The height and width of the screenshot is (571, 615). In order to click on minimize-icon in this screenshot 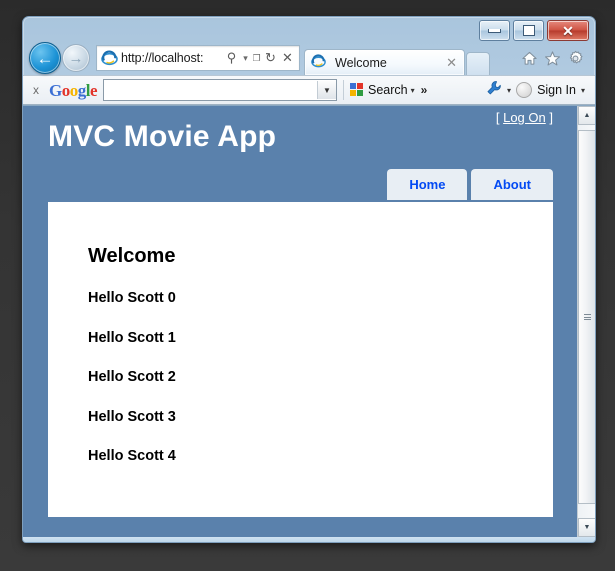, I will do `click(494, 30)`.